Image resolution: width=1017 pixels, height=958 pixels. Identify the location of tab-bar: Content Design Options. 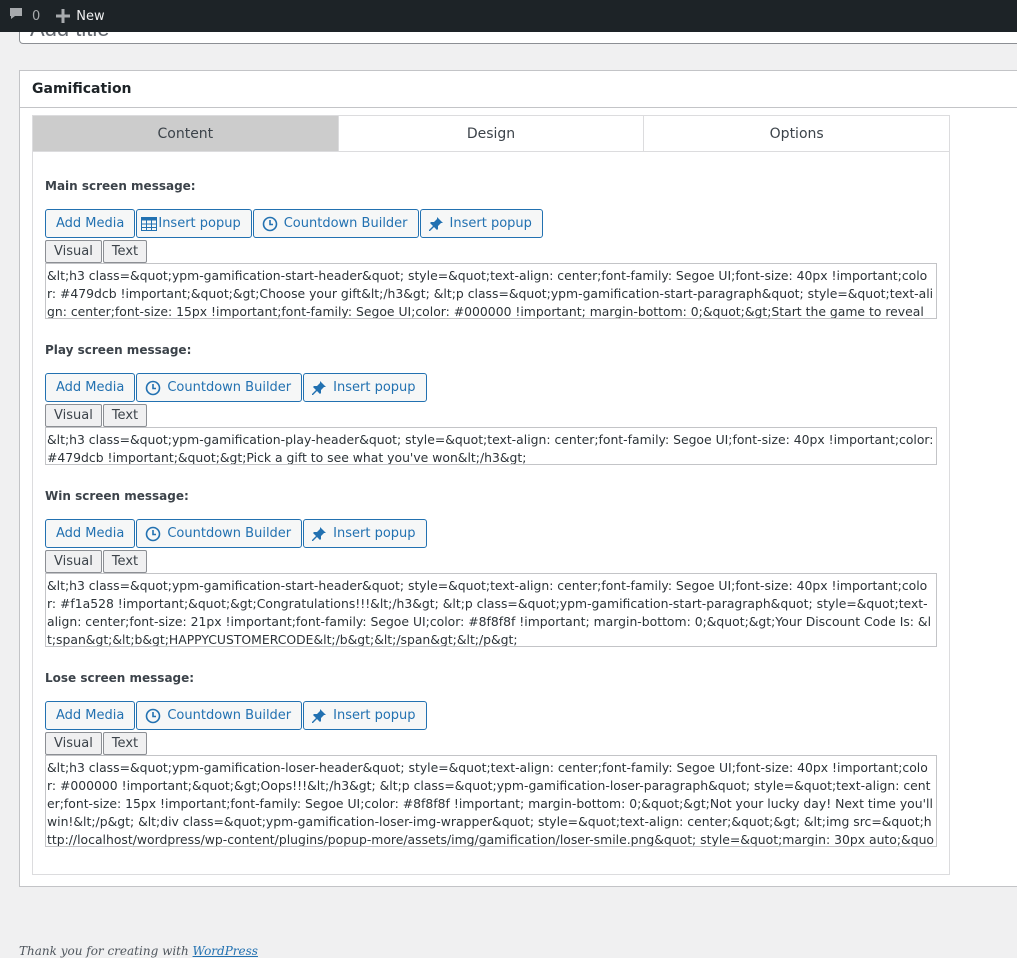
(491, 134).